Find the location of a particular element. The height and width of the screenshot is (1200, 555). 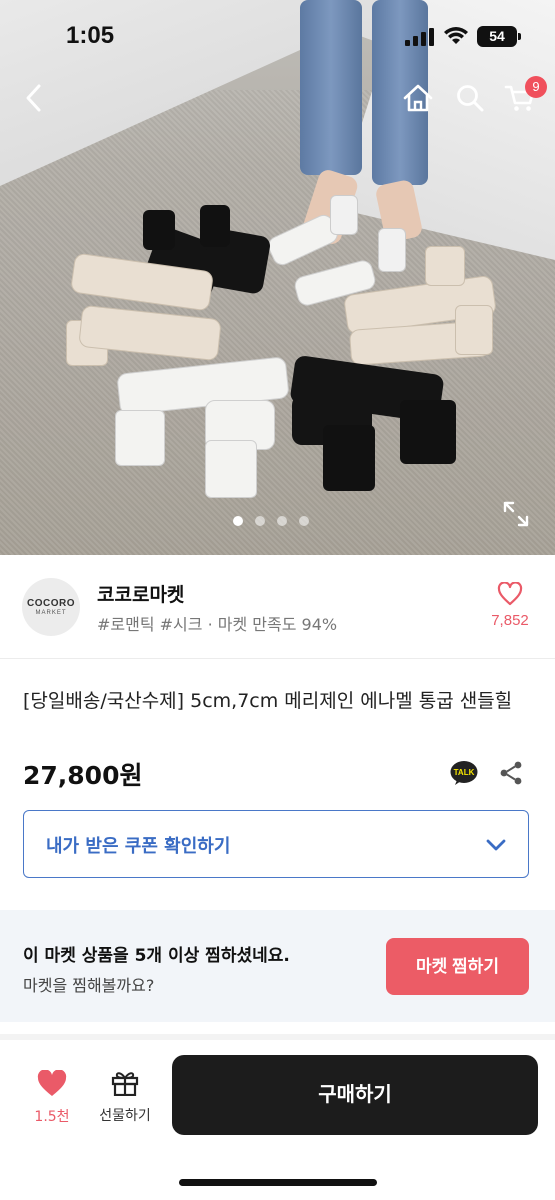

talk-label: TALK is located at coordinates (464, 772).